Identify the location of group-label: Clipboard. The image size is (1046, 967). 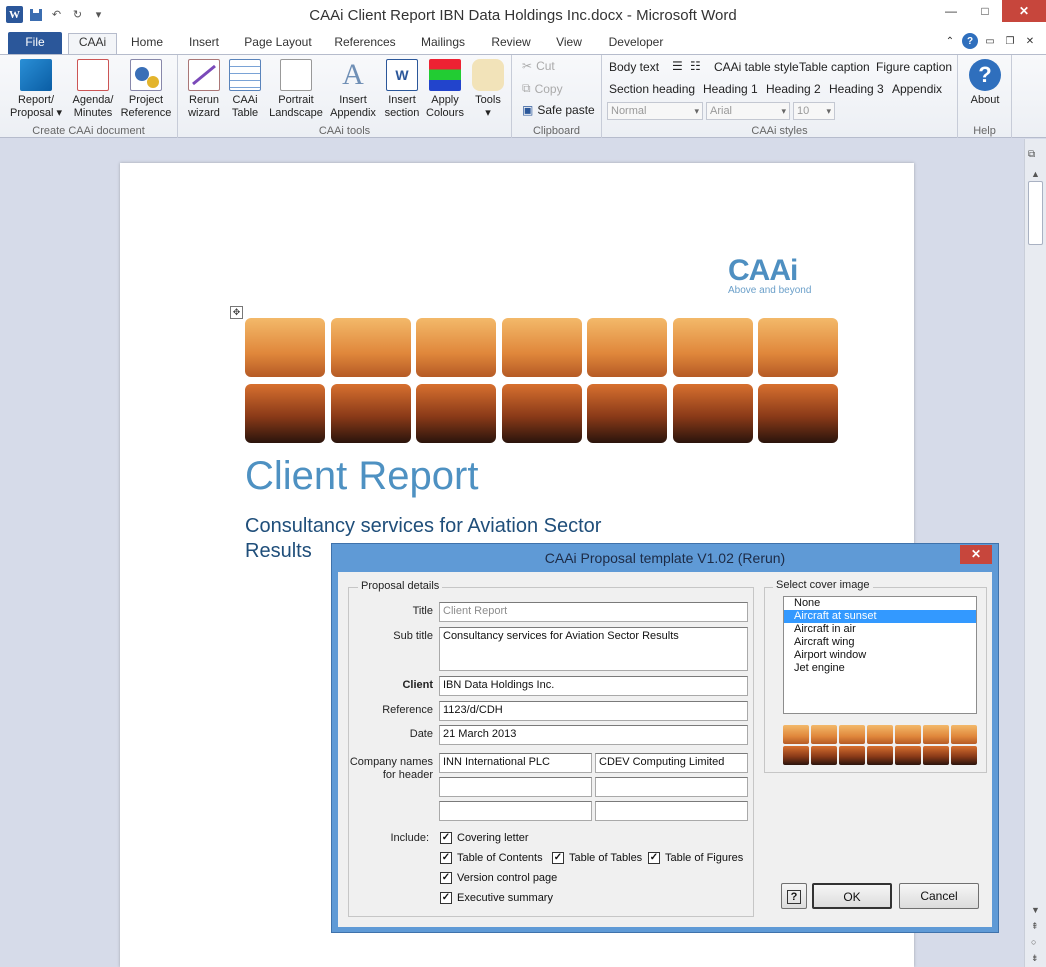
(556, 131).